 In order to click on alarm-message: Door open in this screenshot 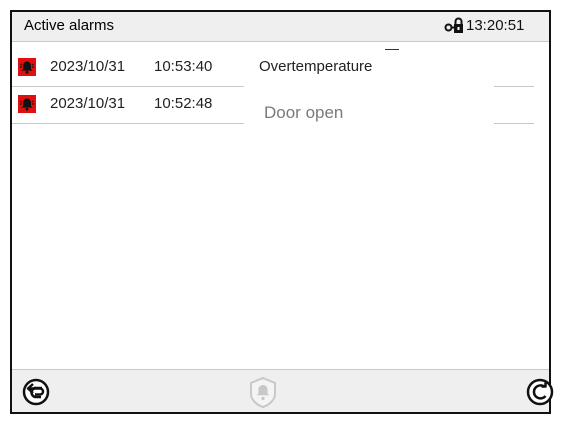, I will do `click(304, 112)`.